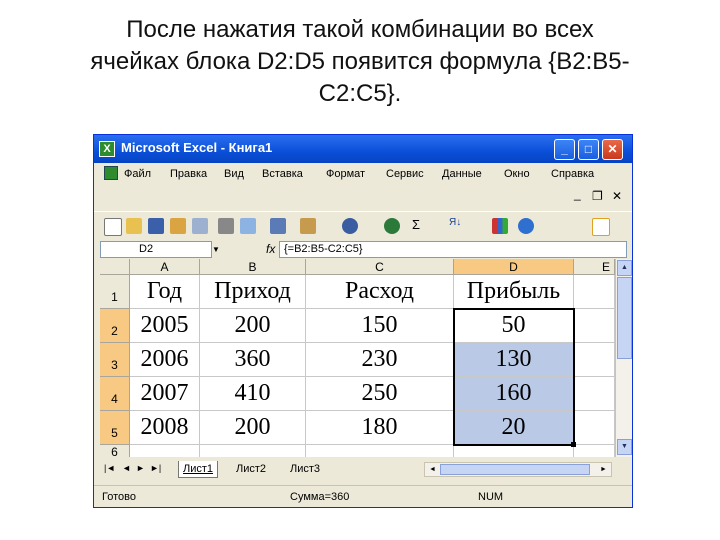  What do you see at coordinates (432, 469) in the screenshot?
I see `scroll-left-icon: ◄` at bounding box center [432, 469].